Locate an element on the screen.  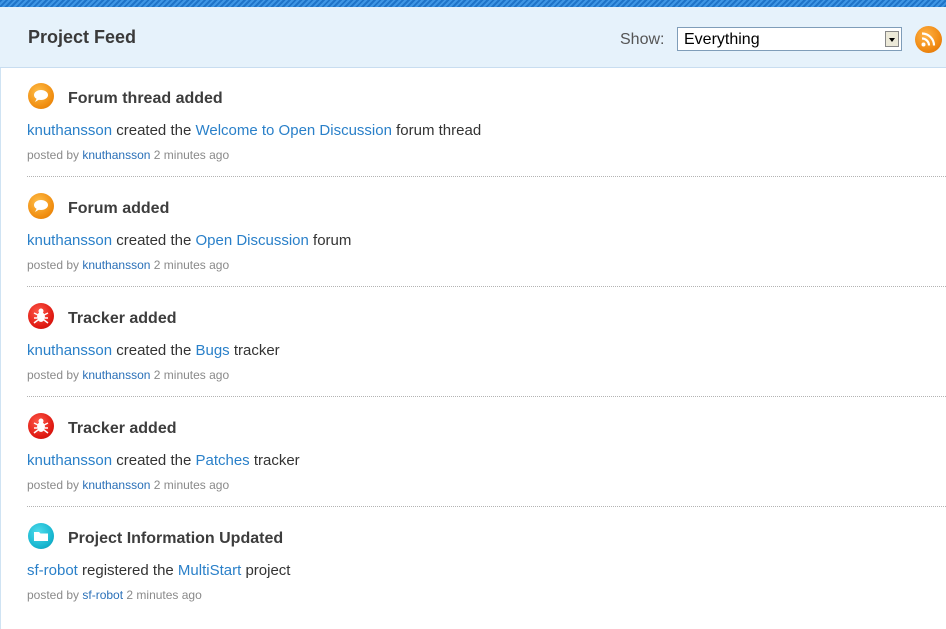
filter-select-value: Everything is located at coordinates (722, 39).